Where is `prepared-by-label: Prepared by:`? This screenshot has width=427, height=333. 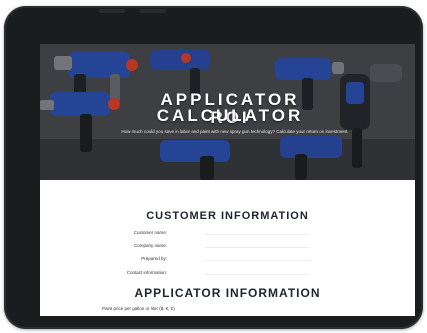 prepared-by-label: Prepared by: is located at coordinates (154, 258).